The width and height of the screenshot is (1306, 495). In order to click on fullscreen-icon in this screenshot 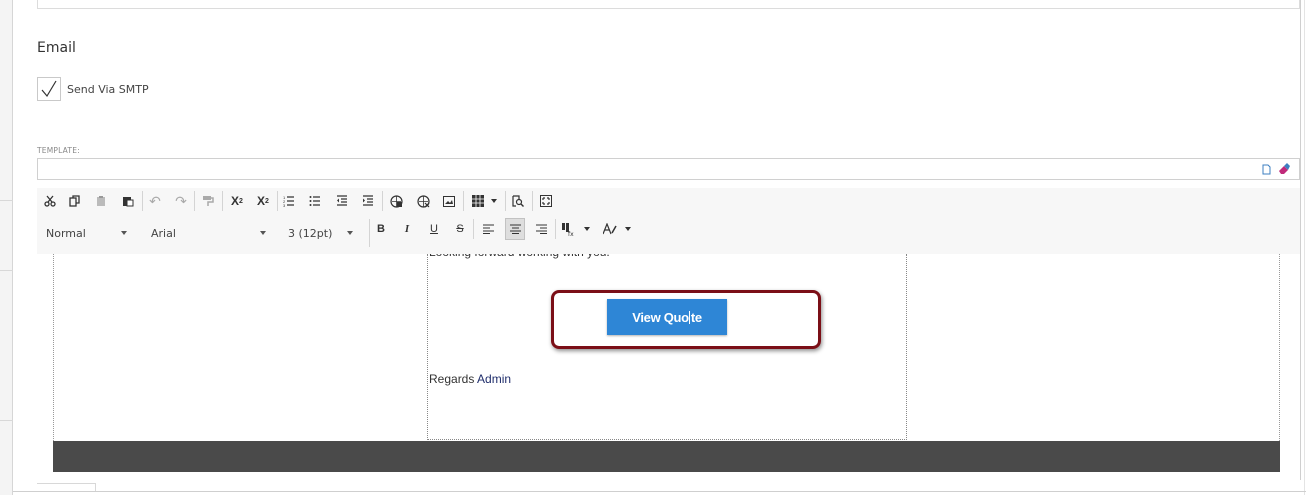, I will do `click(546, 201)`.